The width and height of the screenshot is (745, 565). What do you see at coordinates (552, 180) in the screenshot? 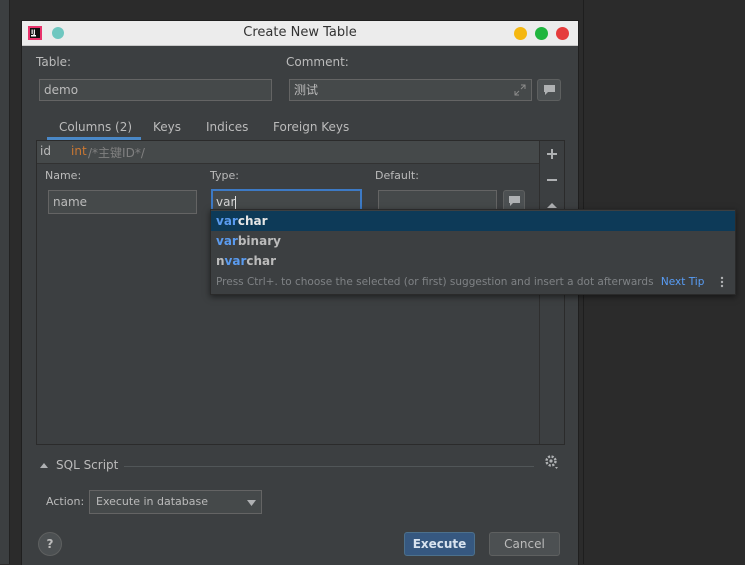
I see `remove-icon` at bounding box center [552, 180].